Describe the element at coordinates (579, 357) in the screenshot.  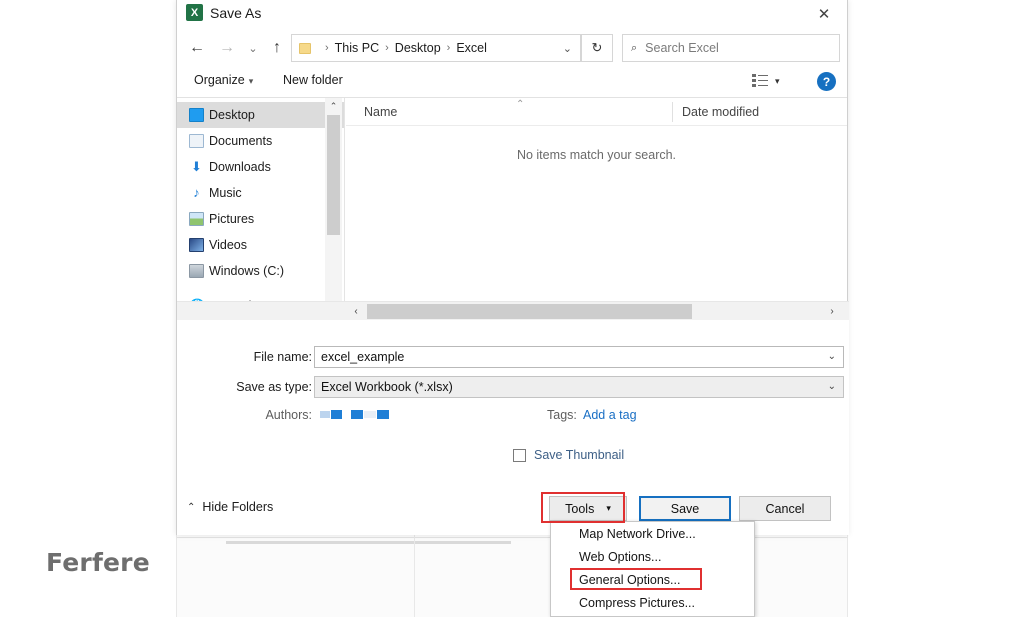
I see `file-name-input: excel_example ⌄` at that location.